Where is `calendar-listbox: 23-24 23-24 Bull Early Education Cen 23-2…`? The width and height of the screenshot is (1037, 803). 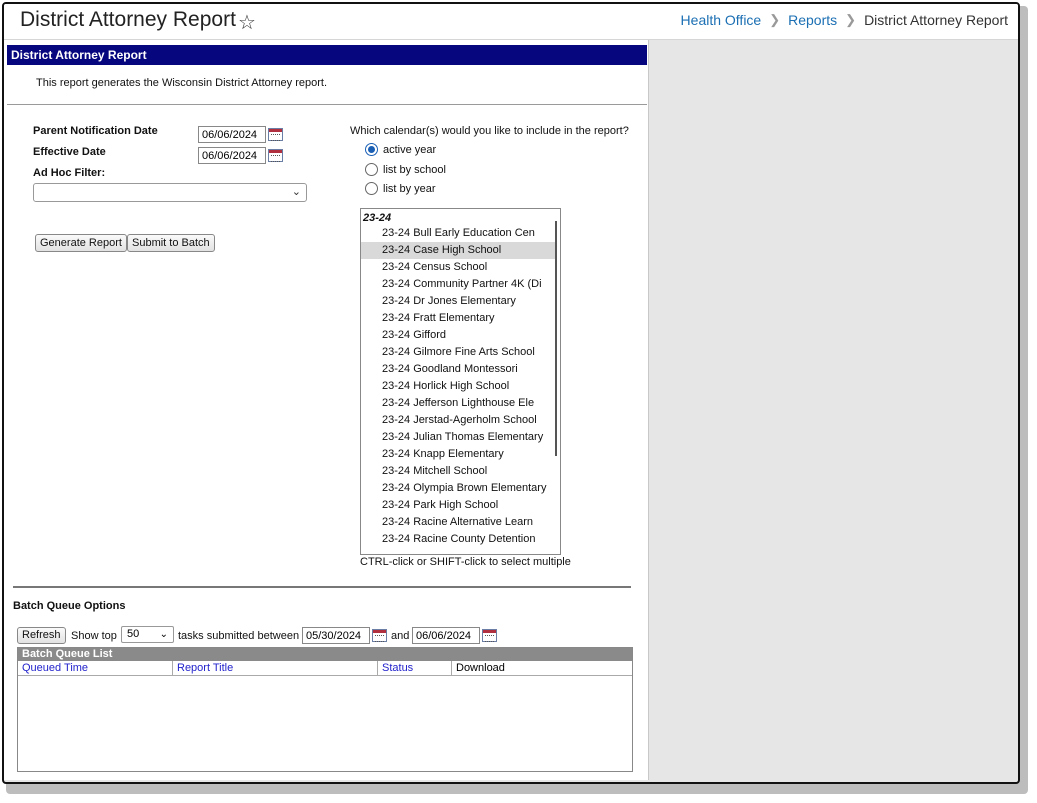
calendar-listbox: 23-24 23-24 Bull Early Education Cen 23-2… is located at coordinates (460, 381).